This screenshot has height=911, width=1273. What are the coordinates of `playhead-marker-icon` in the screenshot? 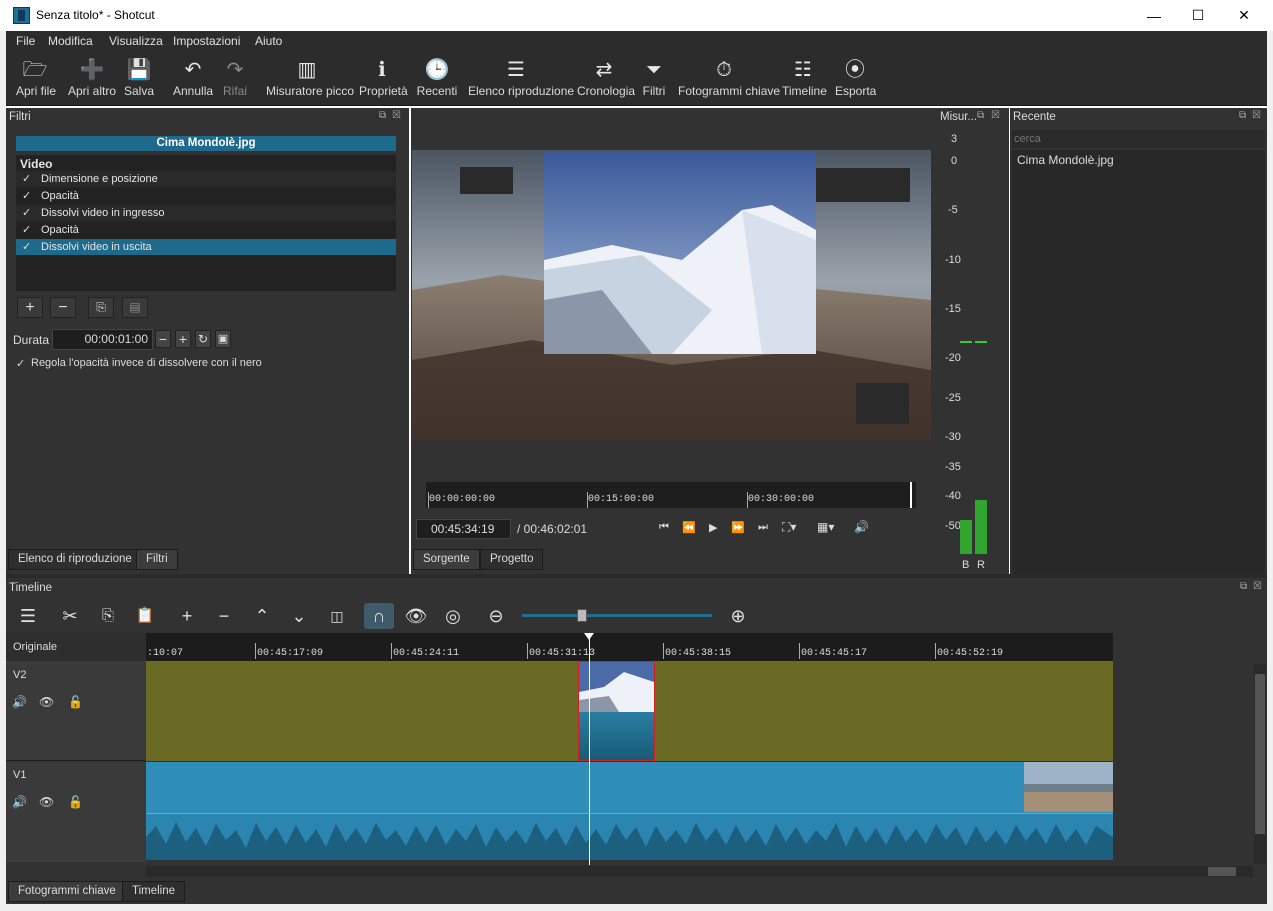 It's located at (589, 636).